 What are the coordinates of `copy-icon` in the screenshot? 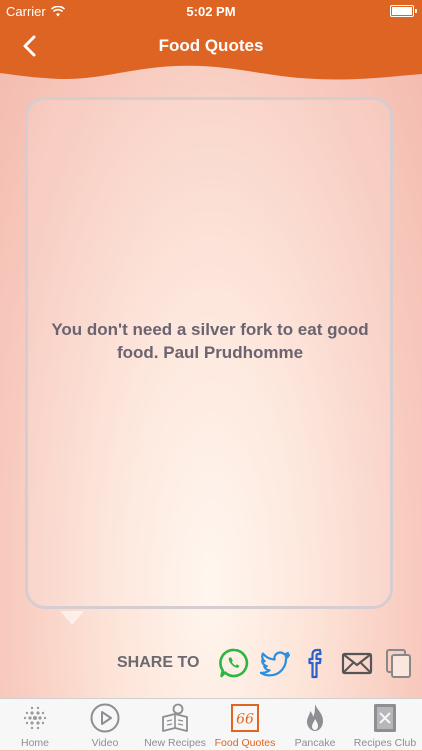 It's located at (398, 663).